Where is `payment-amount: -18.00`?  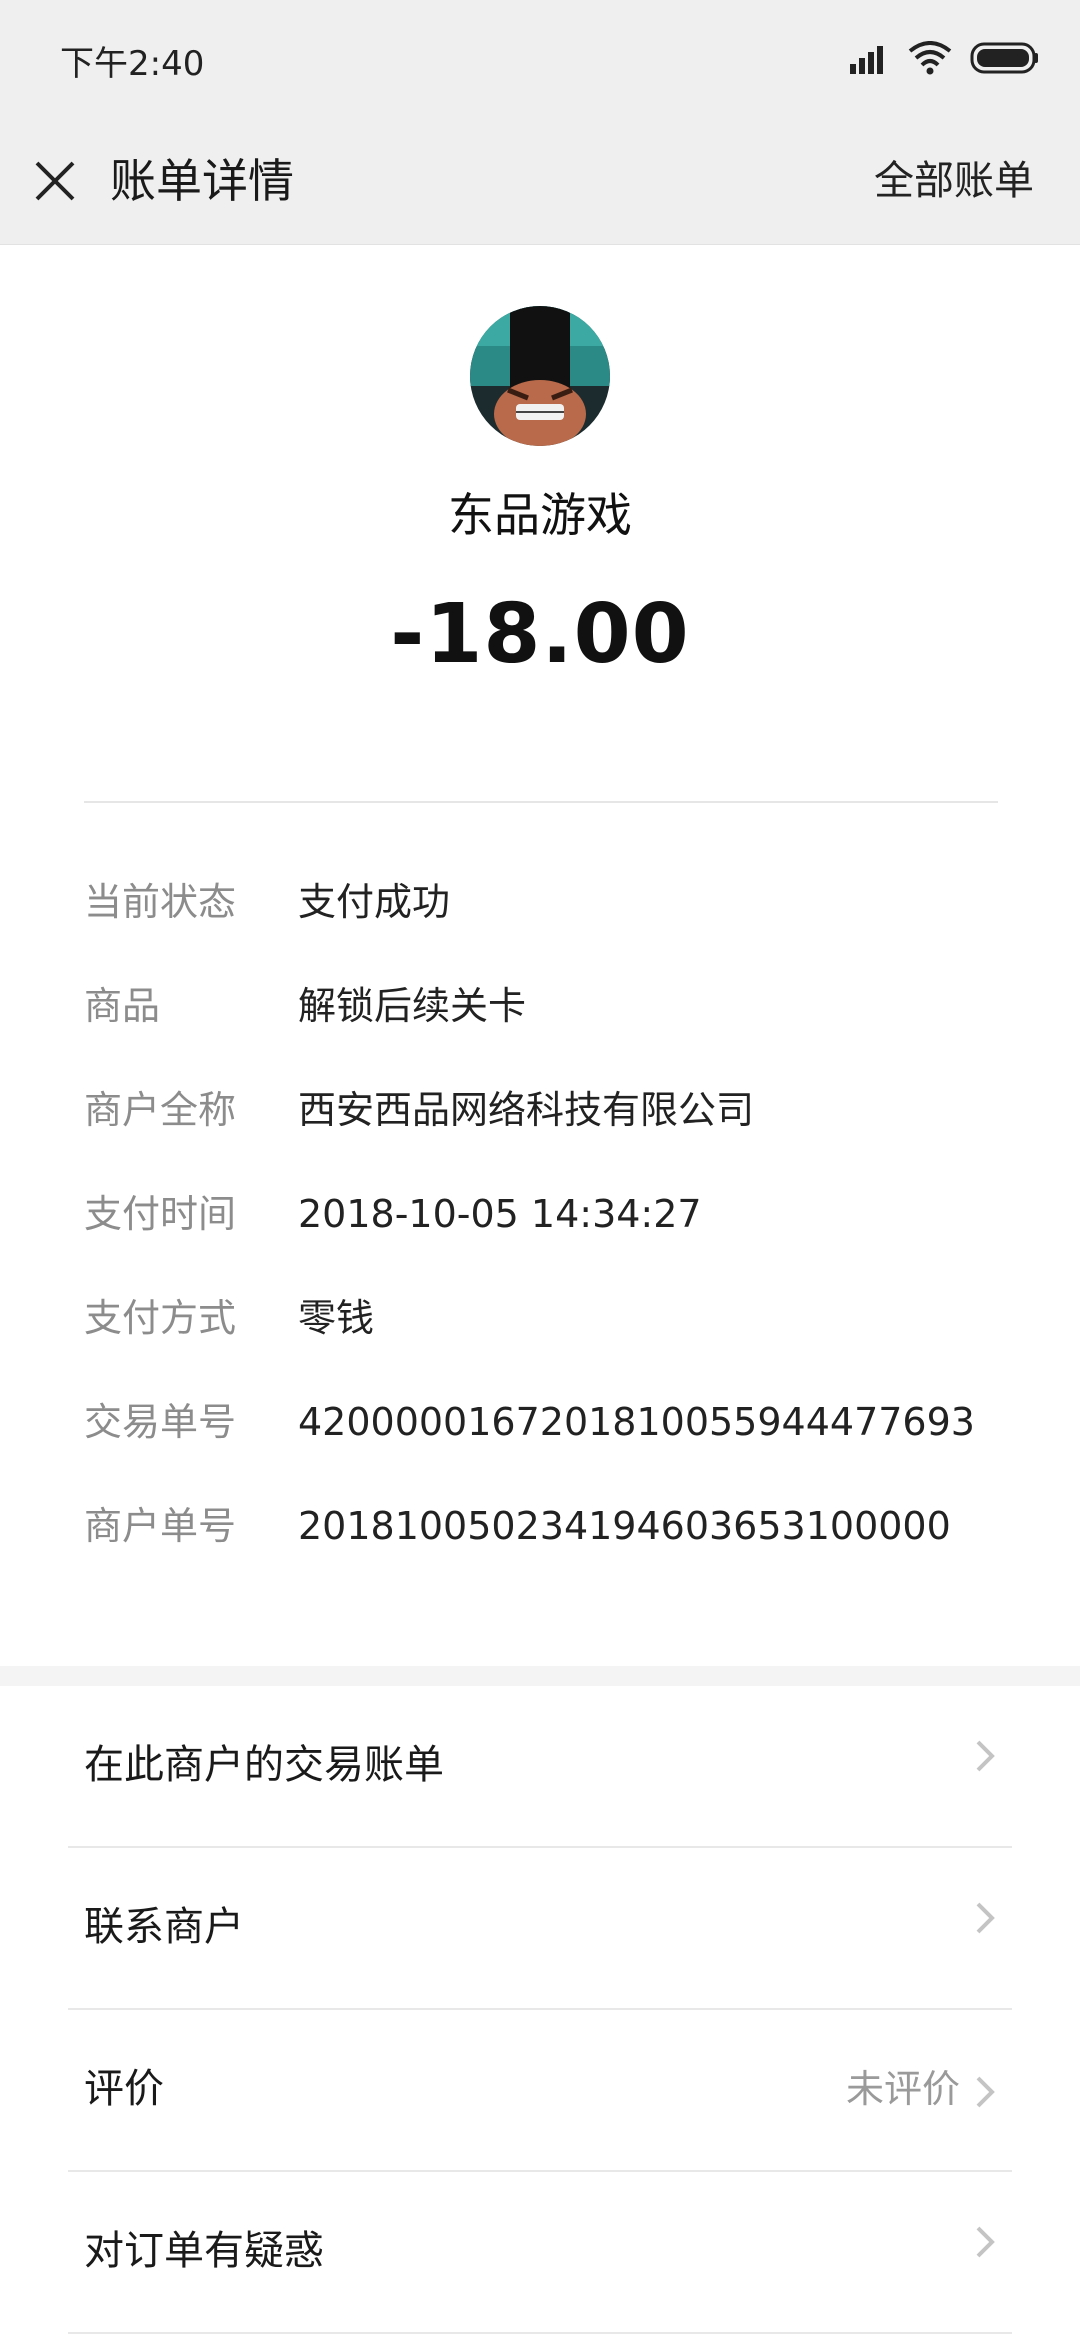 payment-amount: -18.00 is located at coordinates (540, 634).